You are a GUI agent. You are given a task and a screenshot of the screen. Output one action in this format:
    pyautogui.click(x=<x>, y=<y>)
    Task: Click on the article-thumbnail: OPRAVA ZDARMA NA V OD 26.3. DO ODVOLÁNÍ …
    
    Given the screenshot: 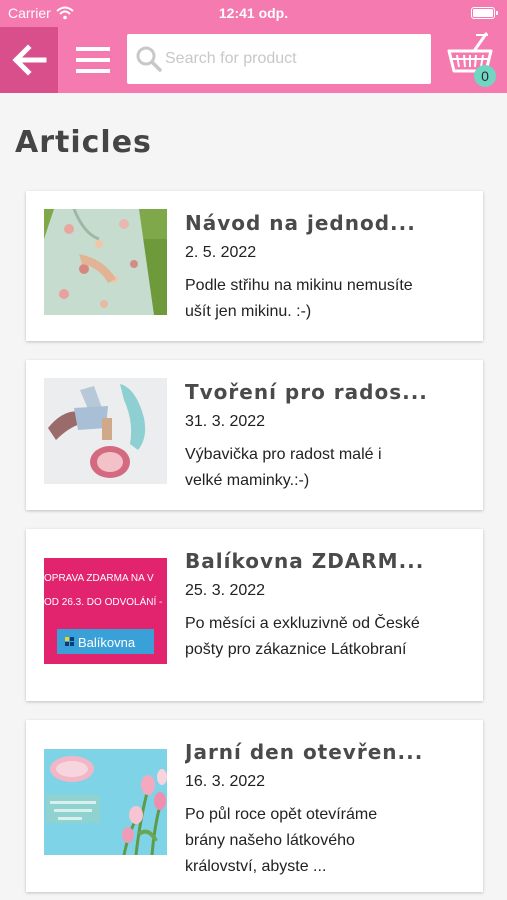 What is the action you would take?
    pyautogui.click(x=105, y=611)
    